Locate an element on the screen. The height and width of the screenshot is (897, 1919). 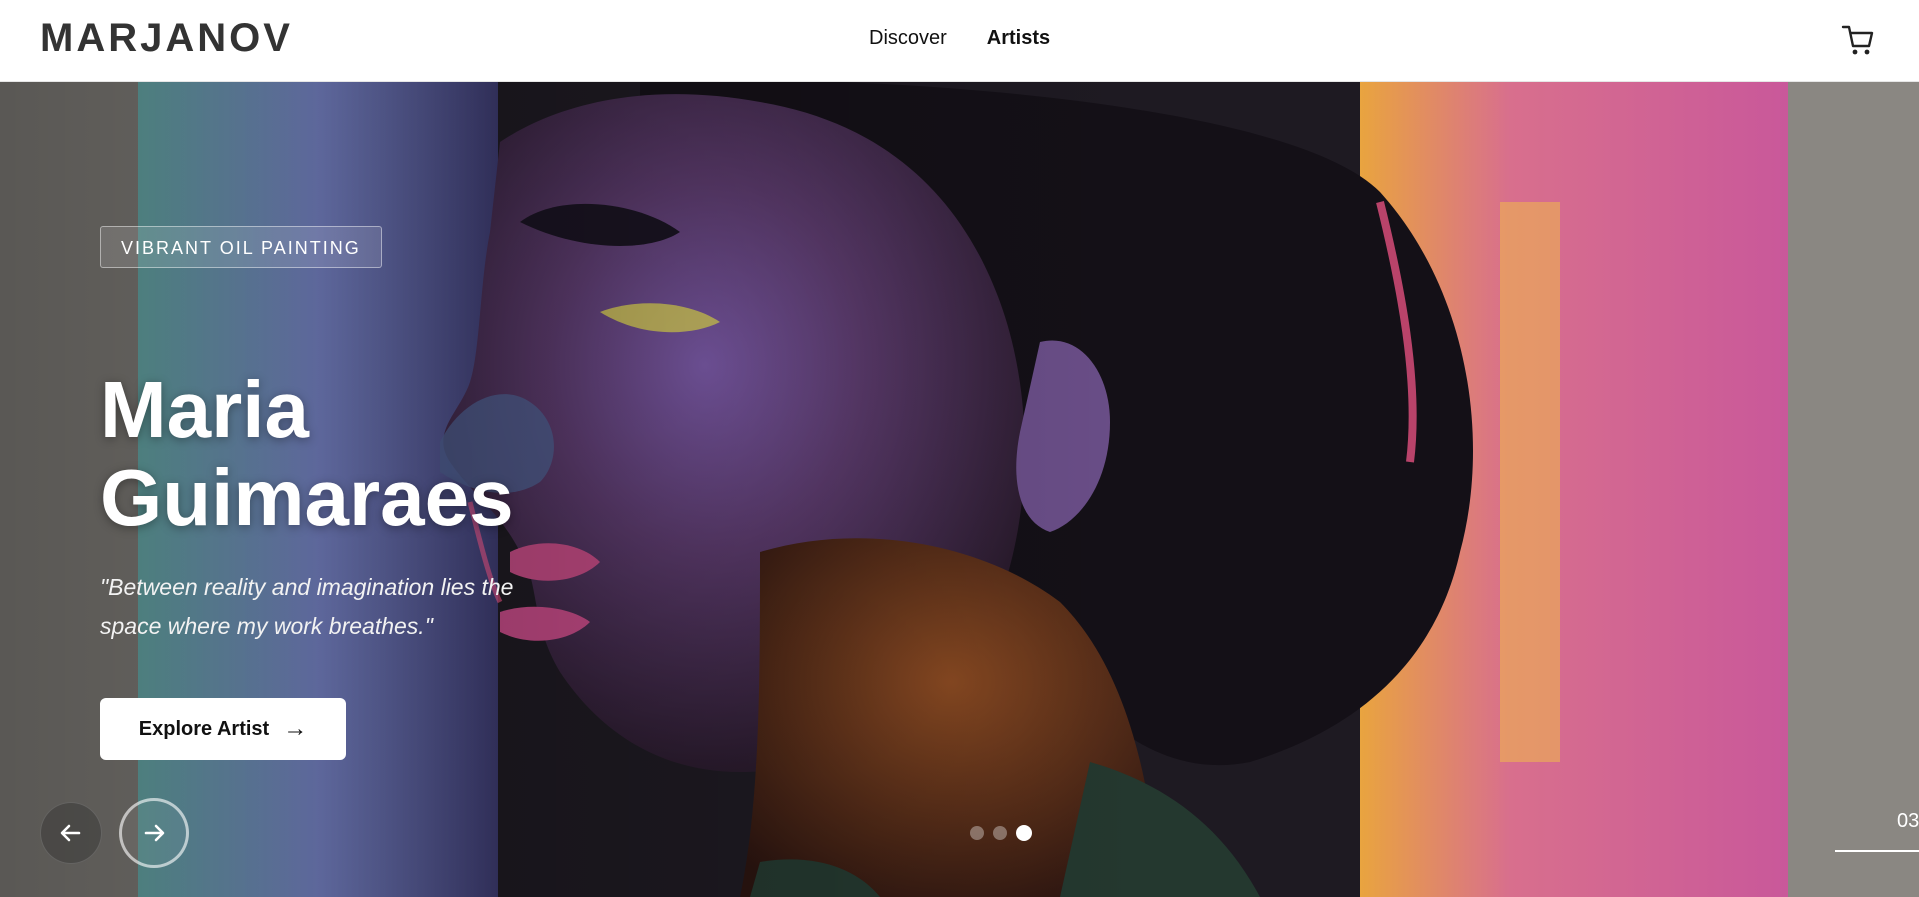
explore-artist-label: Explore Artist is located at coordinates (204, 728).